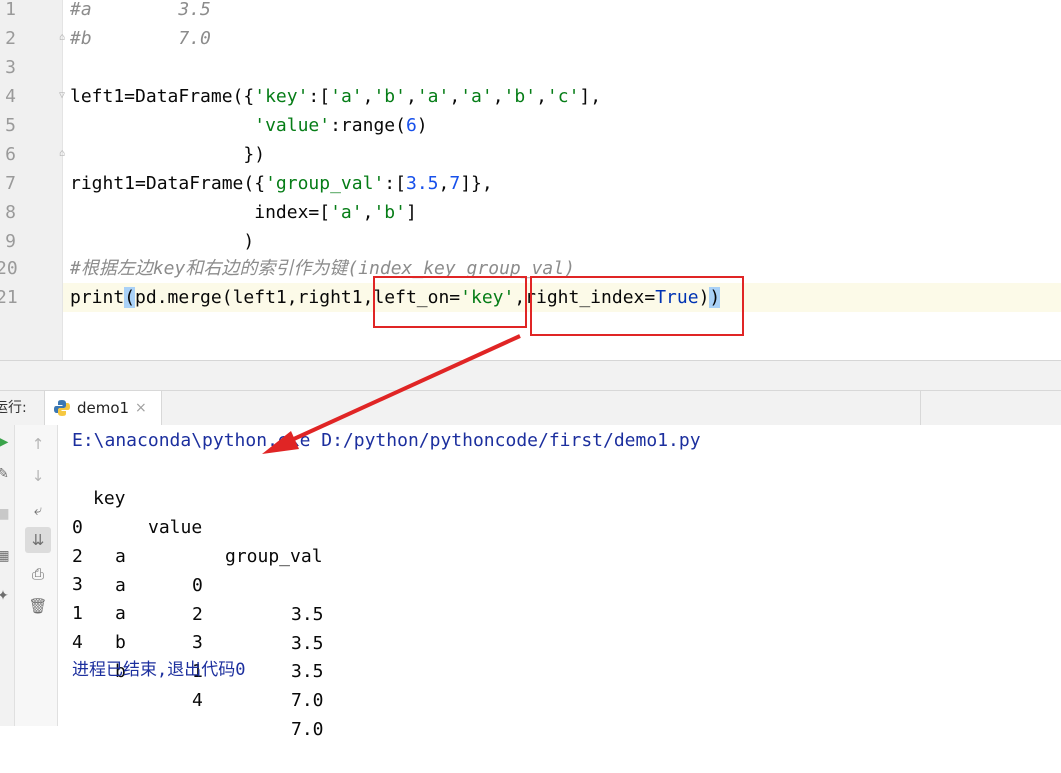 The image size is (1061, 773). I want to click on line-number: 1, so click(10, 10).